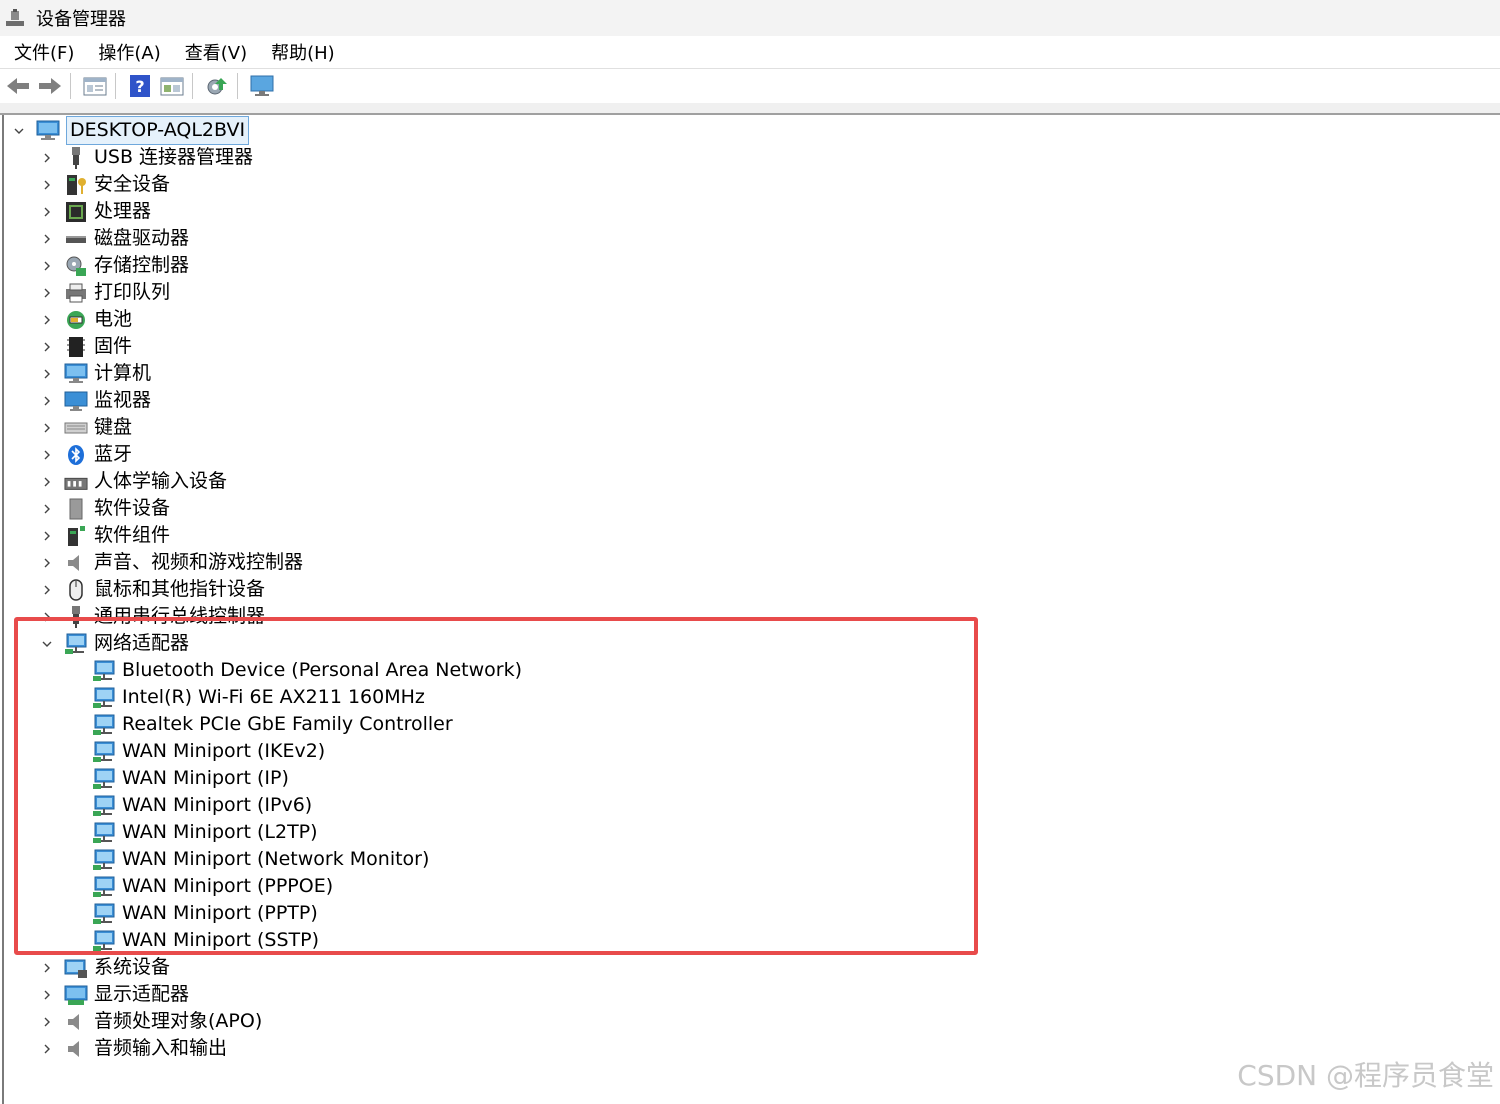 Image resolution: width=1500 pixels, height=1104 pixels. What do you see at coordinates (19, 131) in the screenshot?
I see `chevron-down-icon` at bounding box center [19, 131].